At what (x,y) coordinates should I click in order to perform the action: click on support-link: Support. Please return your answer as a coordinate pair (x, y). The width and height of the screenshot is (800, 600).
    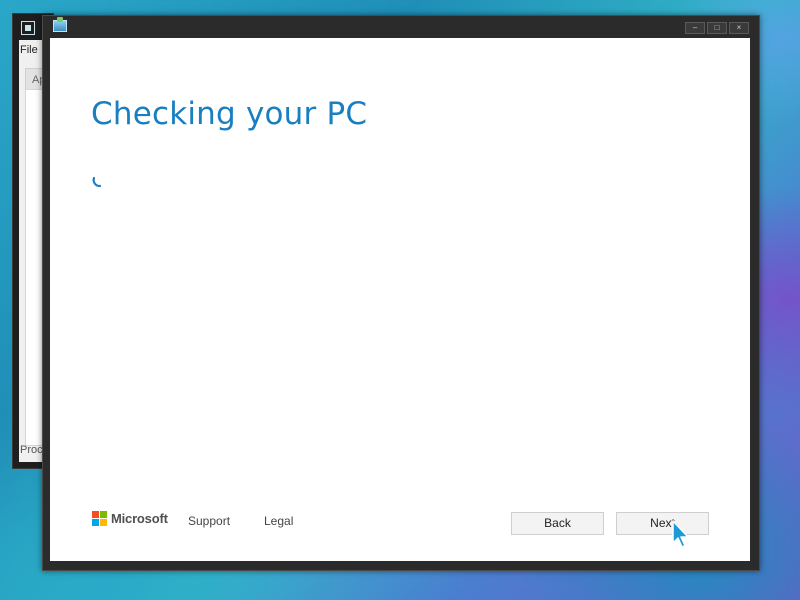
    Looking at the image, I should click on (209, 521).